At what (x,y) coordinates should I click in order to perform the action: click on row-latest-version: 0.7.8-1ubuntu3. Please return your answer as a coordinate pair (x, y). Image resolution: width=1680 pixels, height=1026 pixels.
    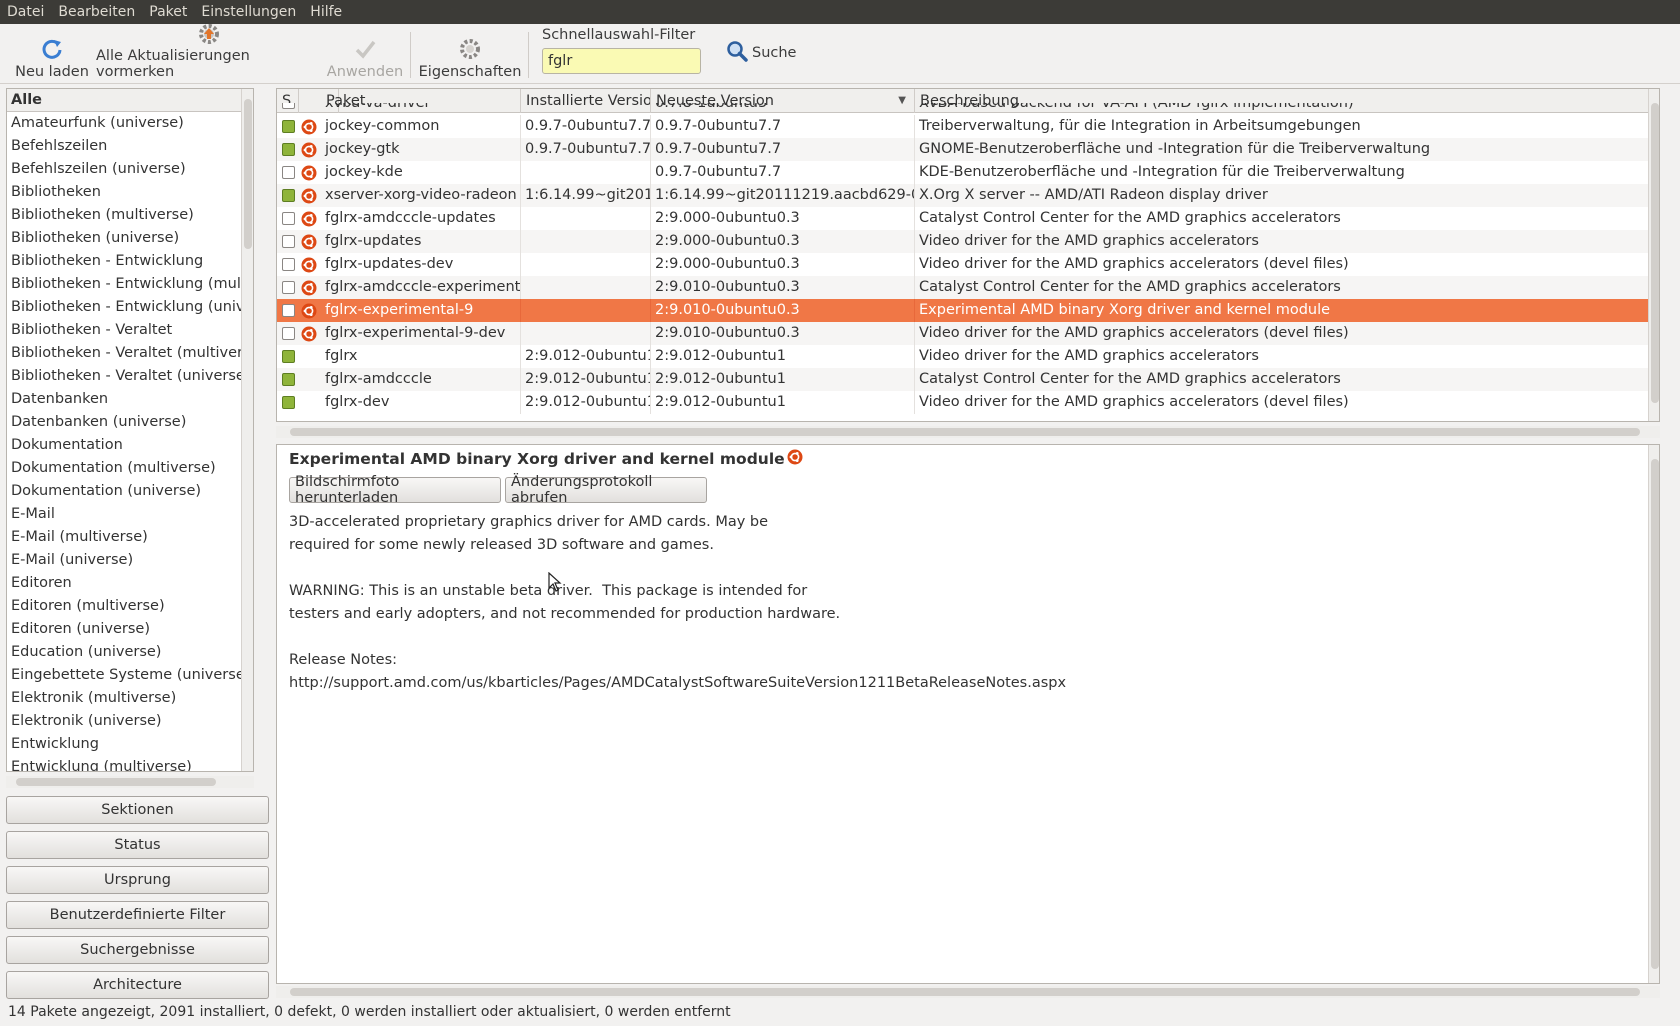
    Looking at the image, I should click on (711, 107).